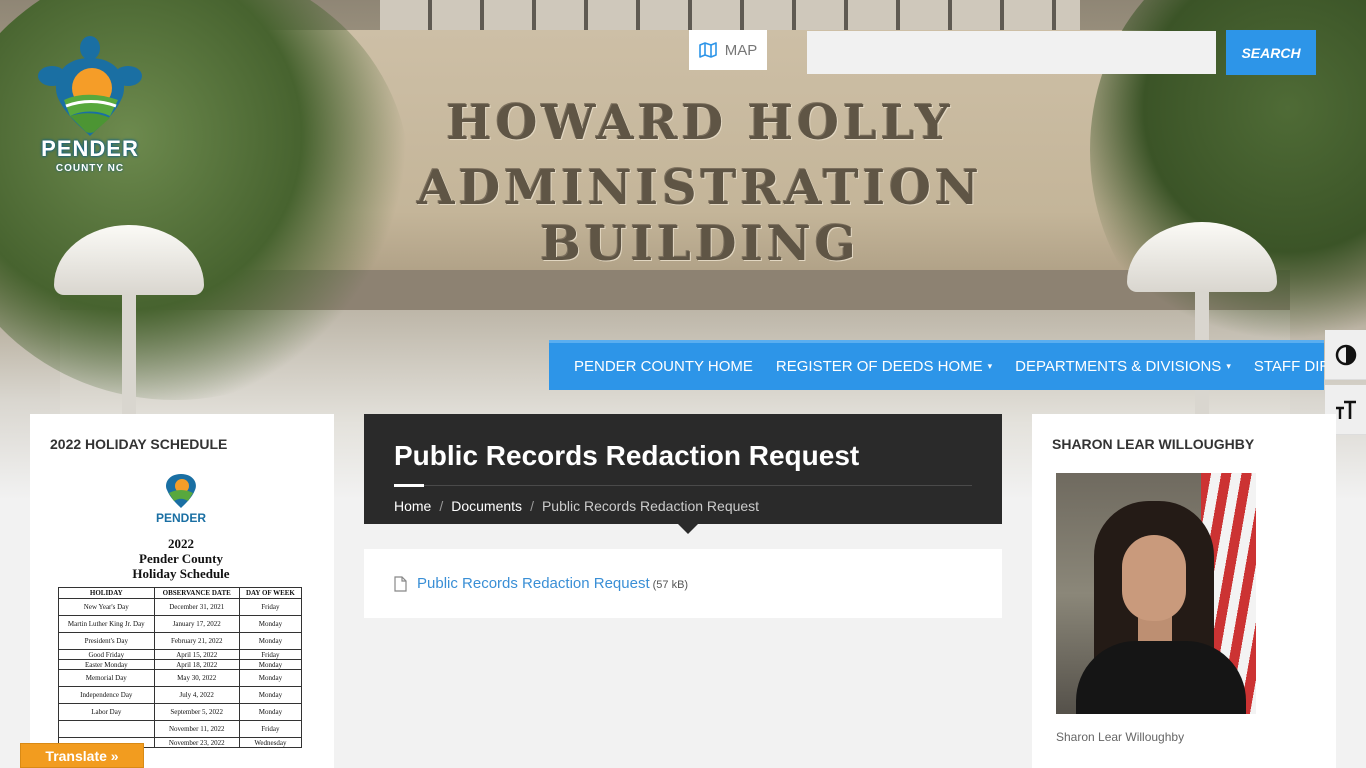 The image size is (1366, 768). I want to click on document-size: (57 kB), so click(670, 584).